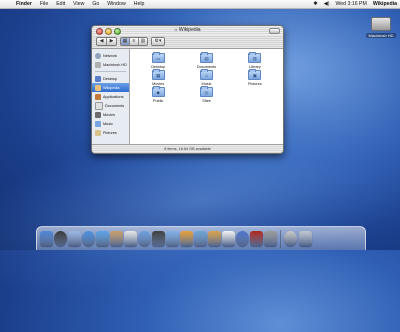 The image size is (400, 332). I want to click on menu-edit: Edit, so click(60, 4).